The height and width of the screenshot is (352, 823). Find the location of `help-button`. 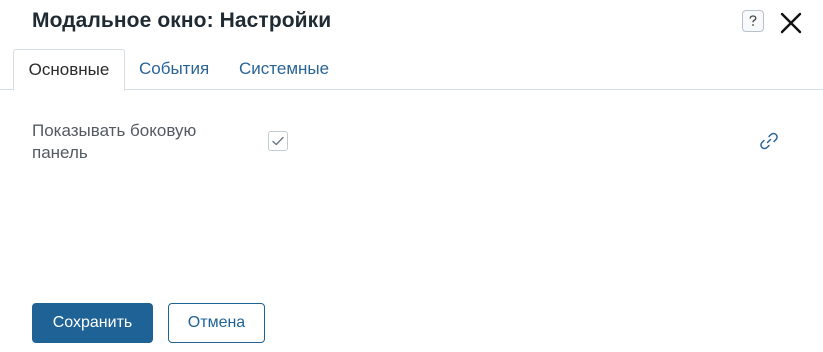

help-button is located at coordinates (753, 21).